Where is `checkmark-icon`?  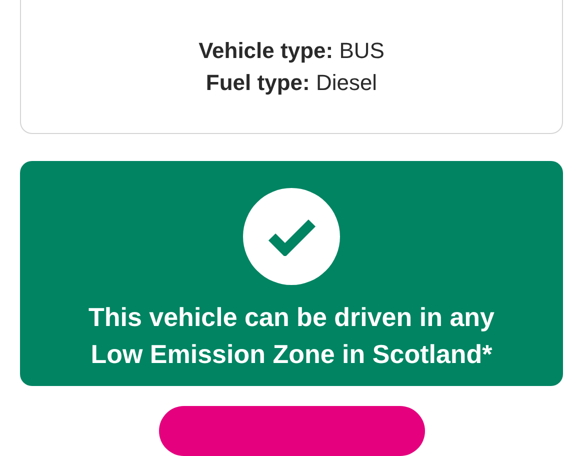 checkmark-icon is located at coordinates (292, 237).